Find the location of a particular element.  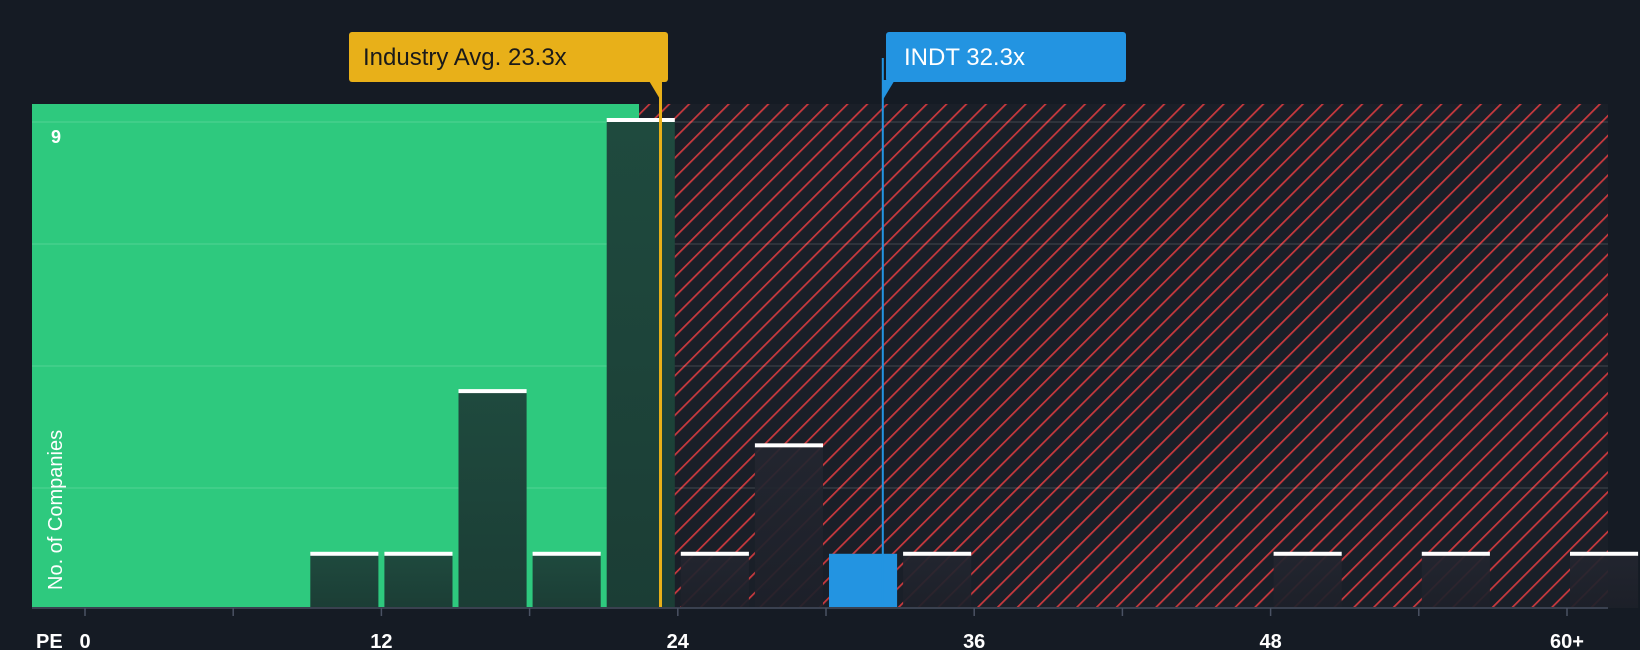

industry-avg-pointer is located at coordinates (654, 90).